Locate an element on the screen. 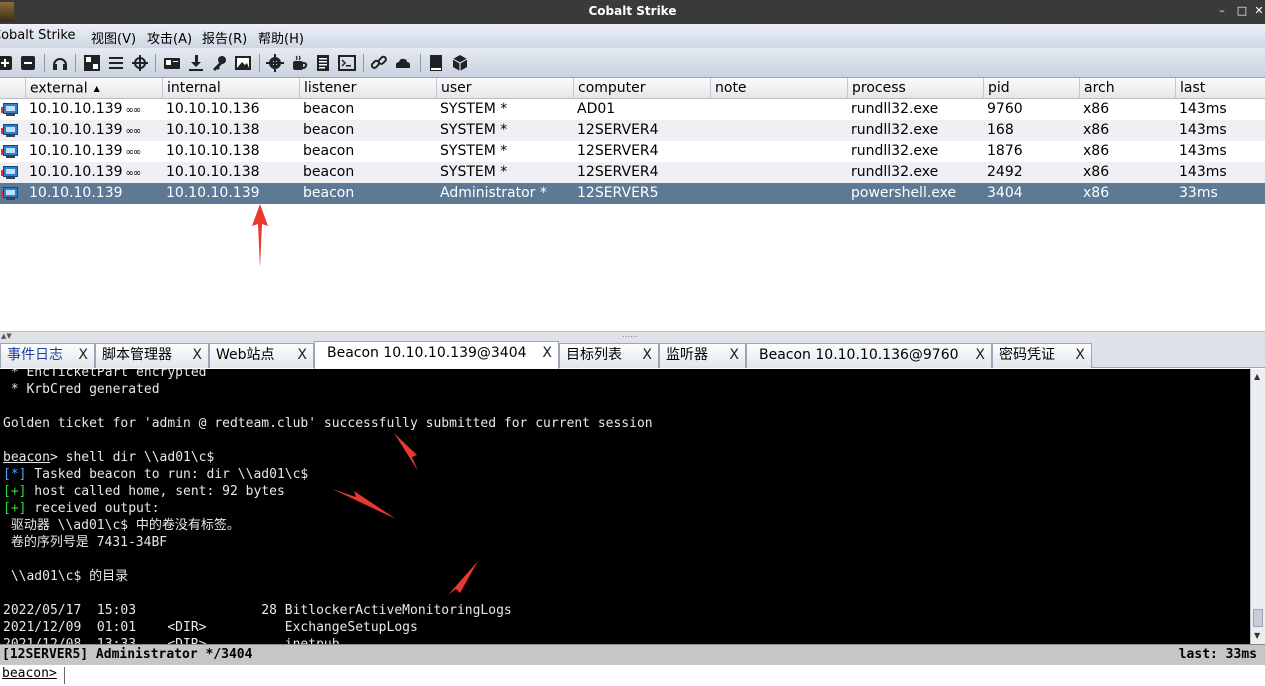 The image size is (1265, 686). console-line: 卷的序列号是 7431-34BF is located at coordinates (85, 542).